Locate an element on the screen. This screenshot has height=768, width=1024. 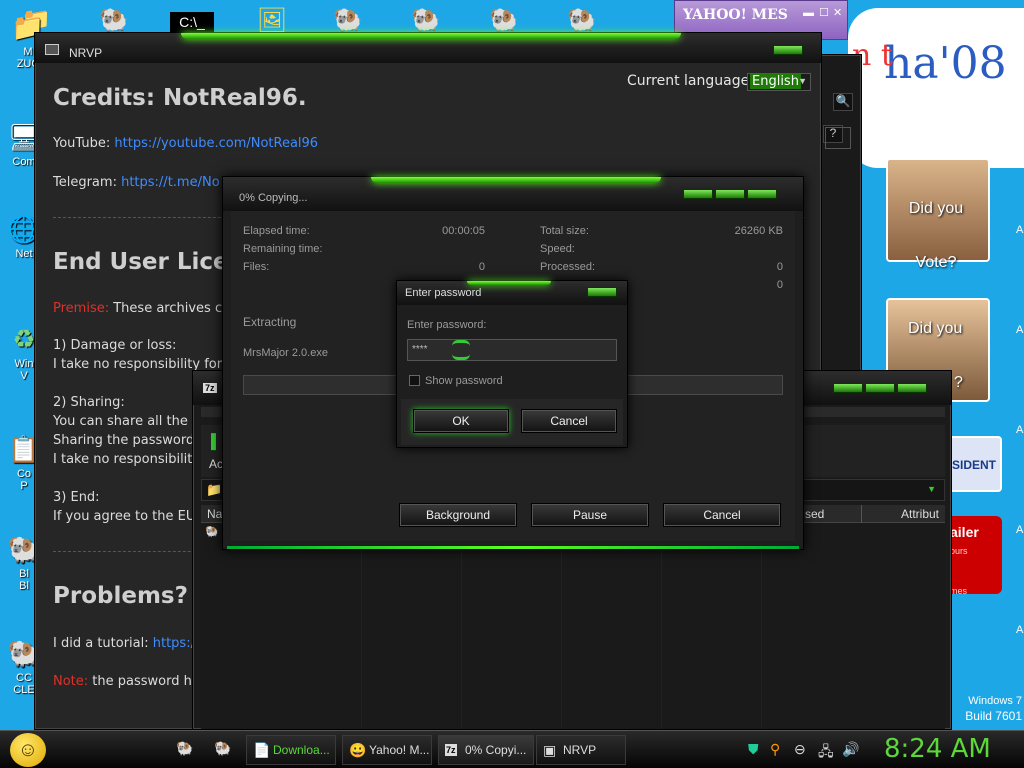
column-name: Na is located at coordinates (214, 514).